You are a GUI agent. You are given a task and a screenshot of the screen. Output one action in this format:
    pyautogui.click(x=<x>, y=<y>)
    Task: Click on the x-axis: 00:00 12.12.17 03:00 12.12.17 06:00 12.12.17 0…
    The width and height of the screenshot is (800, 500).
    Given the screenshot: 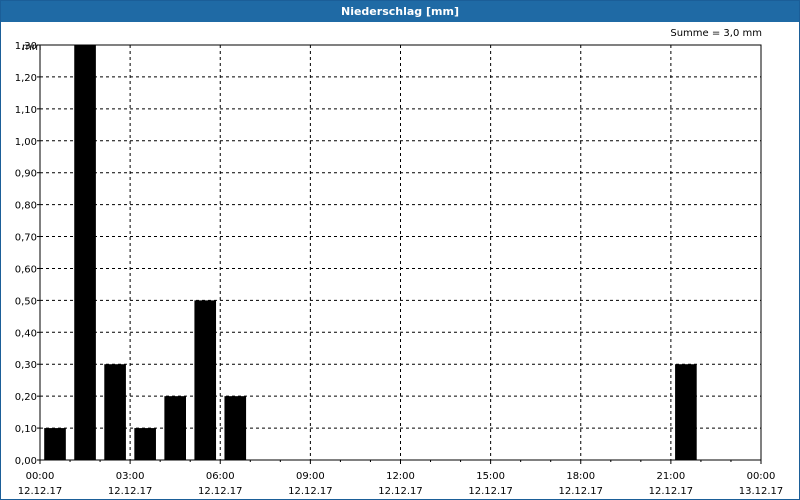 What is the action you would take?
    pyautogui.click(x=401, y=478)
    